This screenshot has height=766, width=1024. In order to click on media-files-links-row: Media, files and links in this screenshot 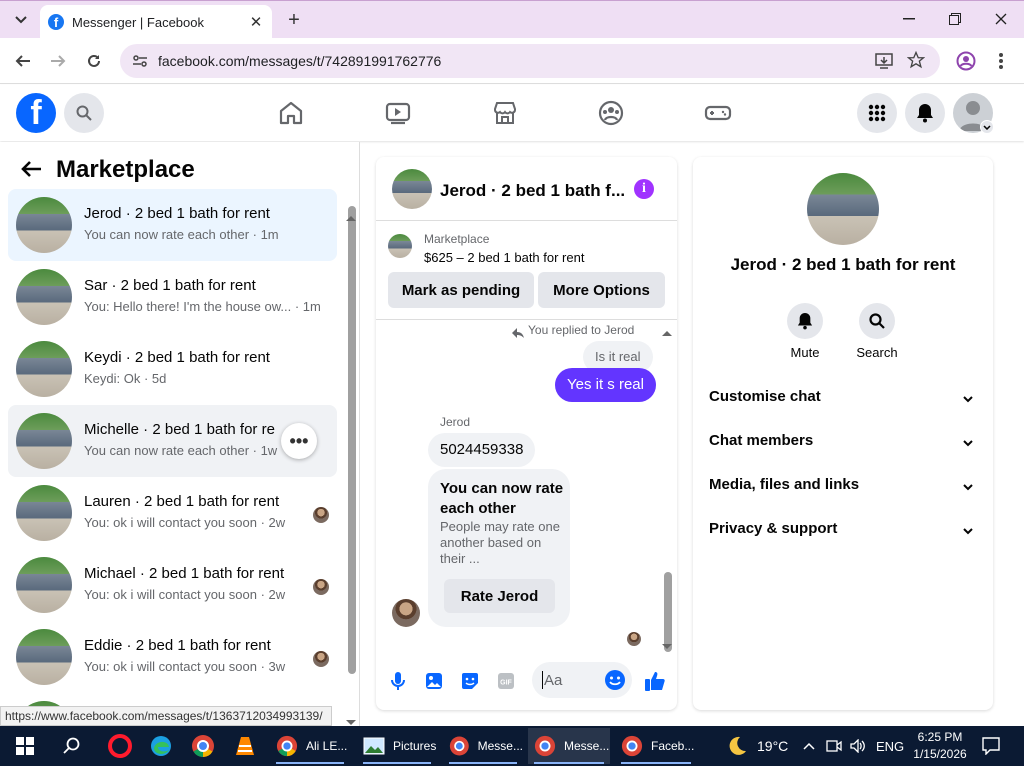, I will do `click(843, 486)`.